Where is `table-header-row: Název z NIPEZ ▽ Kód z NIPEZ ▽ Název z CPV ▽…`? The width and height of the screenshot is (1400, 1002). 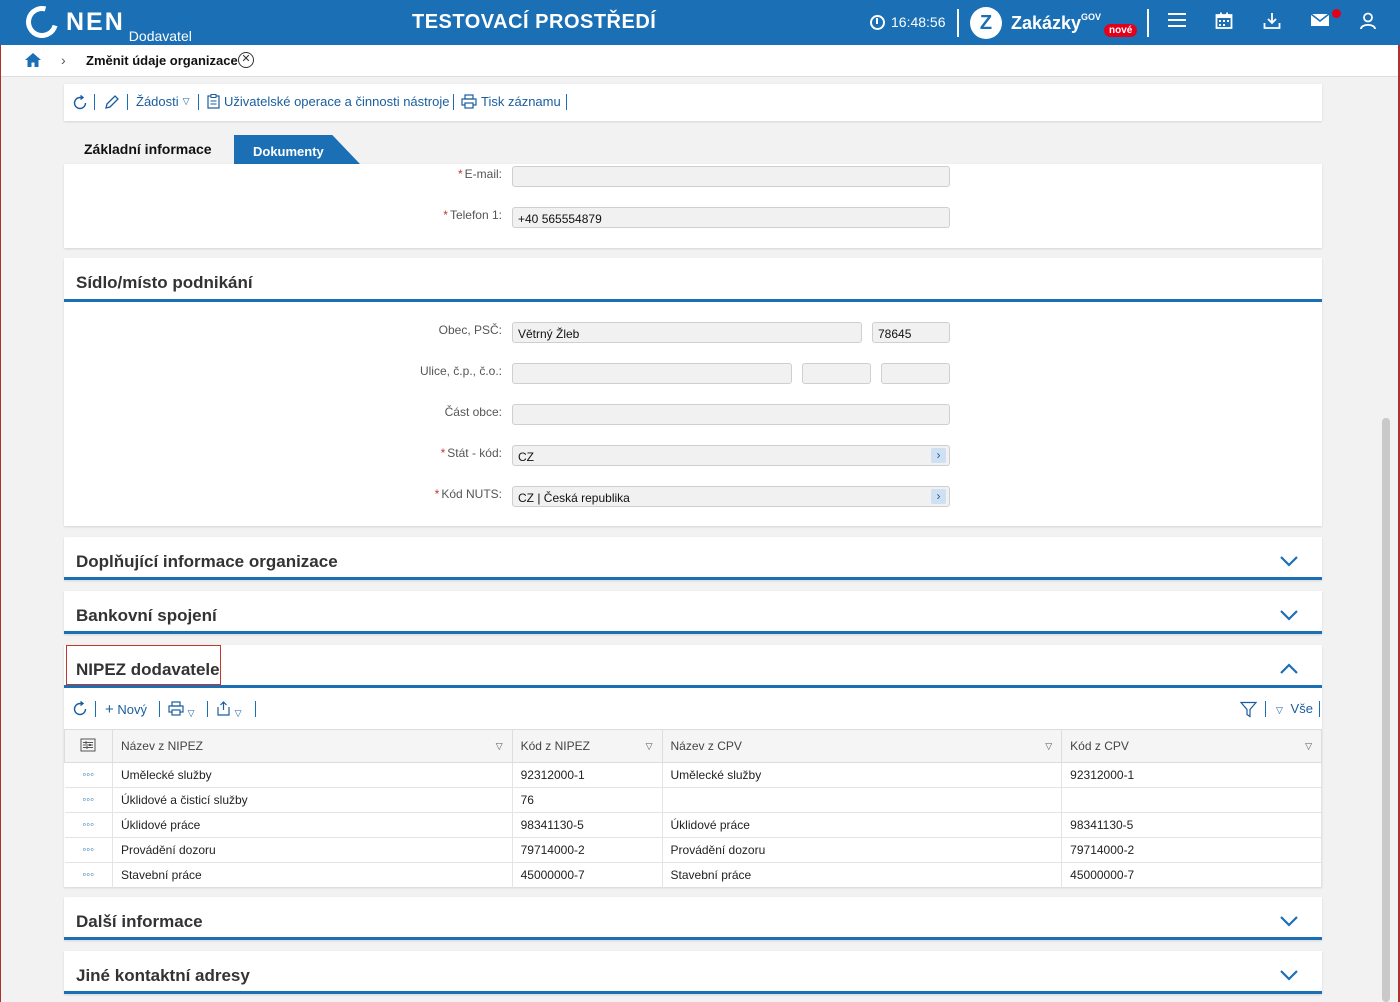
table-header-row: Název z NIPEZ ▽ Kód z NIPEZ ▽ Název z CPV ▽… is located at coordinates (693, 746).